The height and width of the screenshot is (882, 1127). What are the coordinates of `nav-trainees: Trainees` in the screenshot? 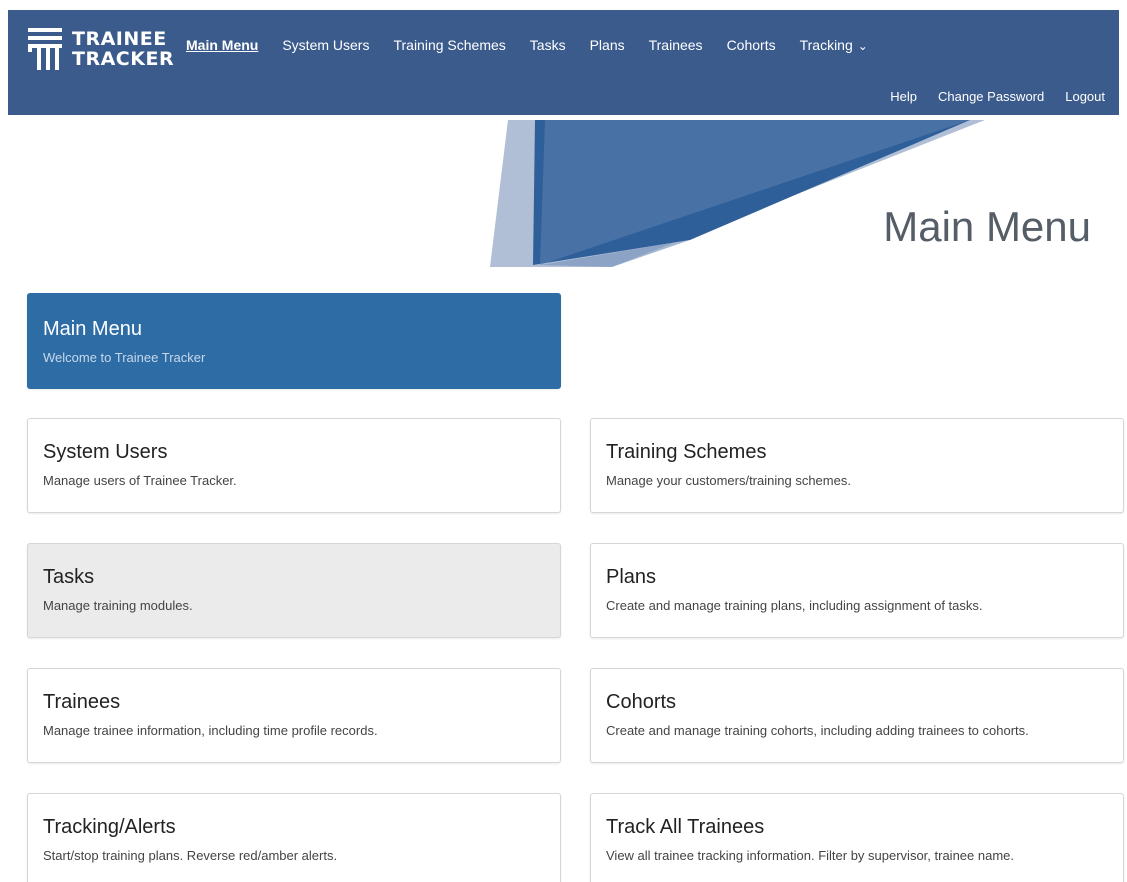 It's located at (676, 45).